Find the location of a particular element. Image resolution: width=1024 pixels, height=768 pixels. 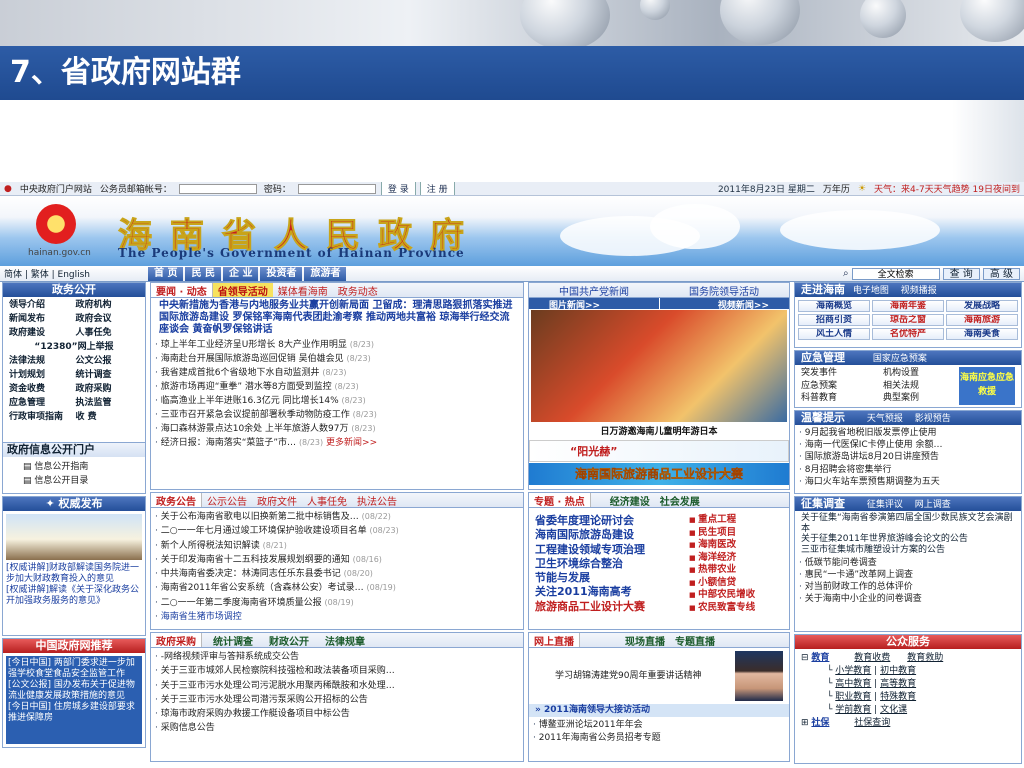

tab-media: 媒体看海南 is located at coordinates (303, 290).